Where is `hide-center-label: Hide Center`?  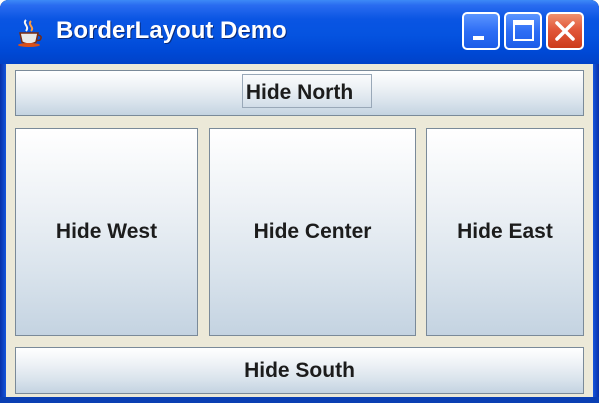
hide-center-label: Hide Center is located at coordinates (312, 231).